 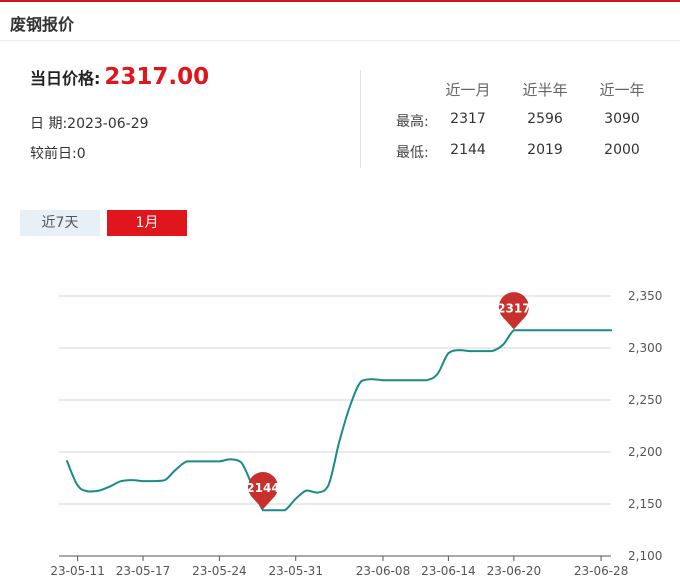 I want to click on x-tick-label: 23-05-31, so click(x=295, y=571).